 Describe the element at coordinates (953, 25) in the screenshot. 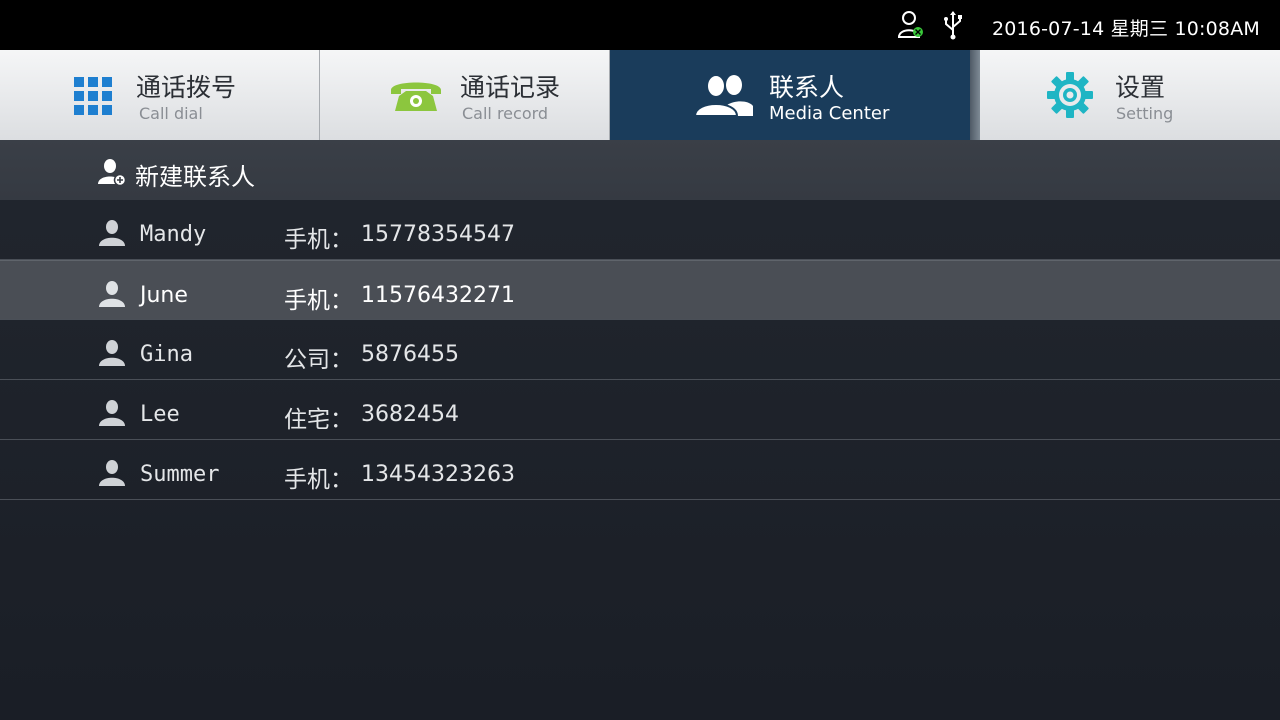

I see `usb-icon` at that location.